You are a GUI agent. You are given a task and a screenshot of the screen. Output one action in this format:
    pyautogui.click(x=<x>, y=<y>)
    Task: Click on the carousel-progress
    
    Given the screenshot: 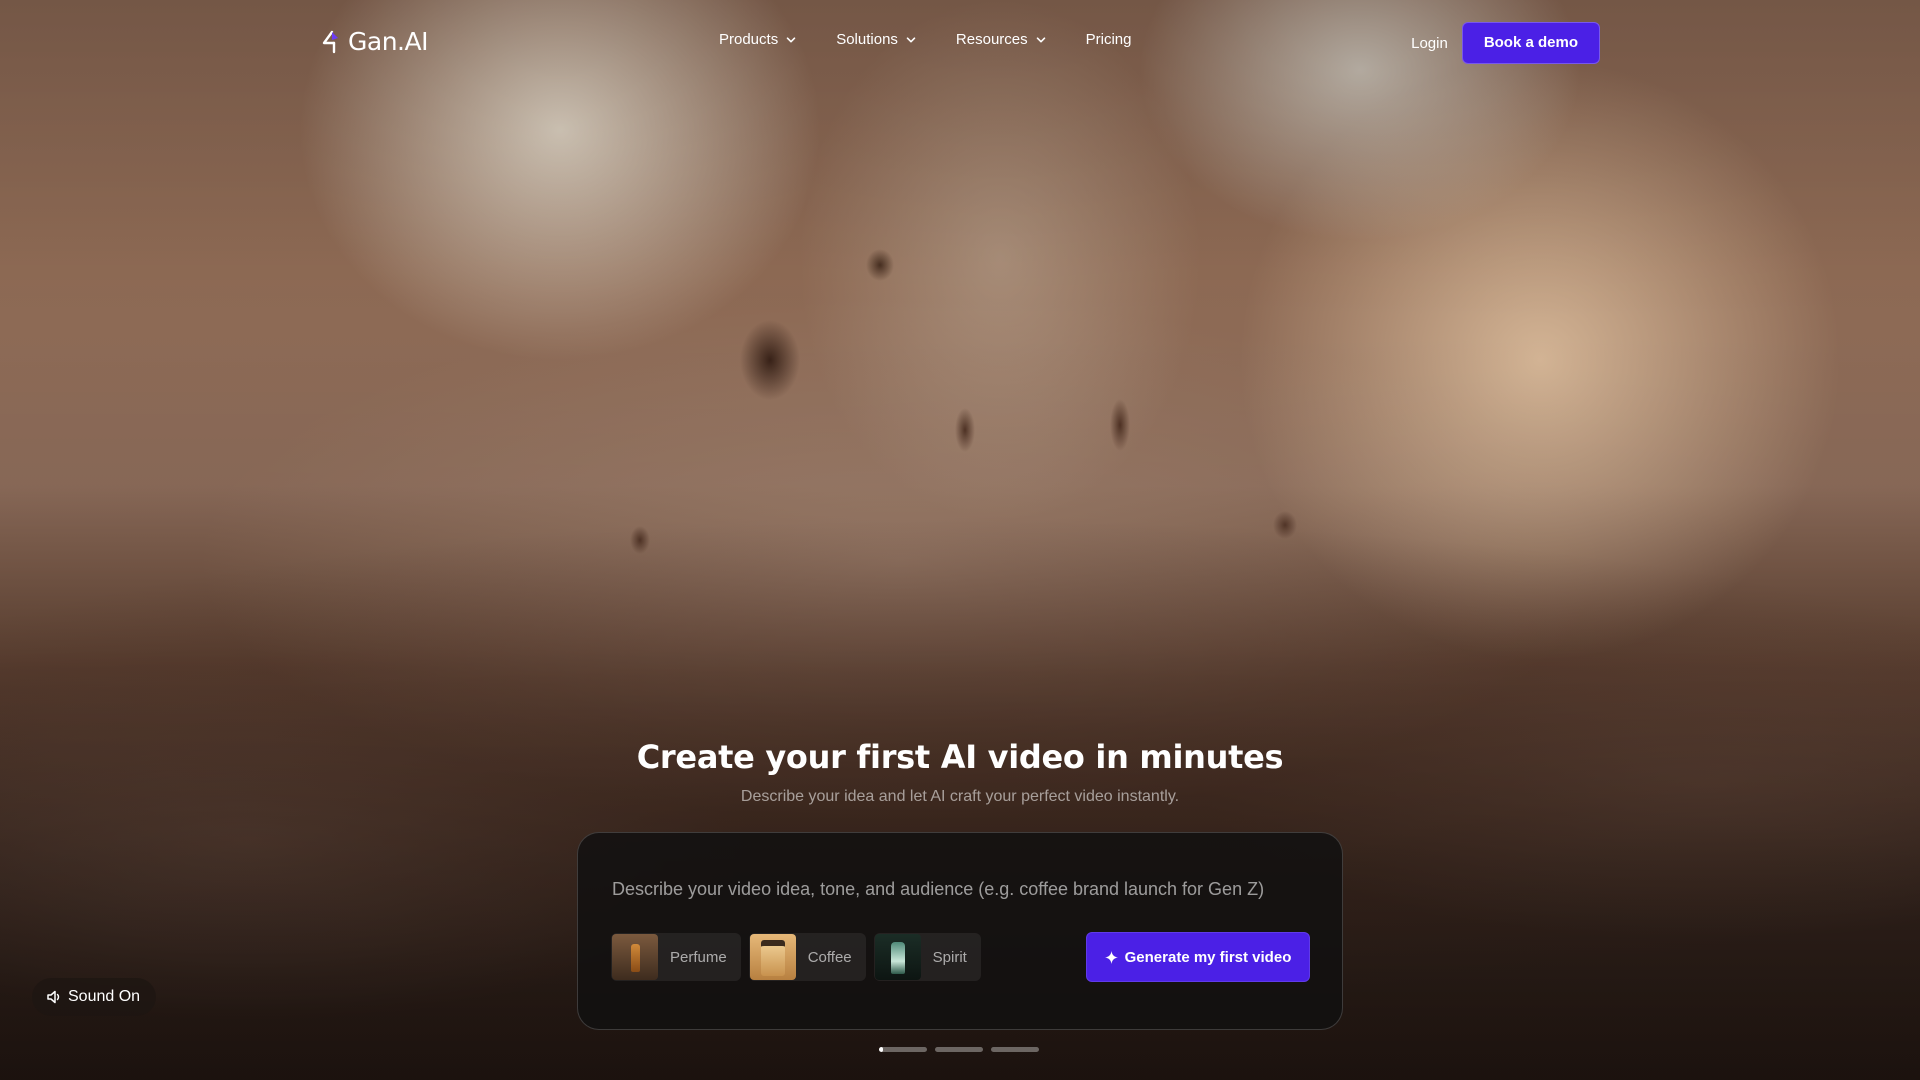 What is the action you would take?
    pyautogui.click(x=881, y=1049)
    